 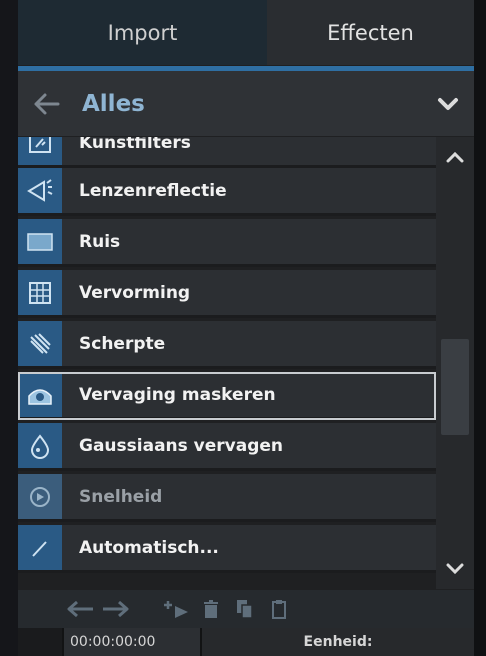 What do you see at coordinates (455, 569) in the screenshot?
I see `scroll-down-icon` at bounding box center [455, 569].